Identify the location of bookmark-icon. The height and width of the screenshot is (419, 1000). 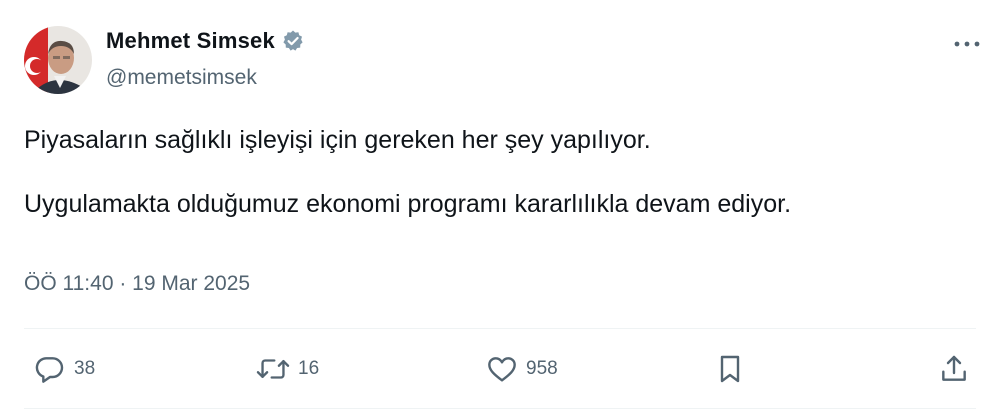
(730, 369).